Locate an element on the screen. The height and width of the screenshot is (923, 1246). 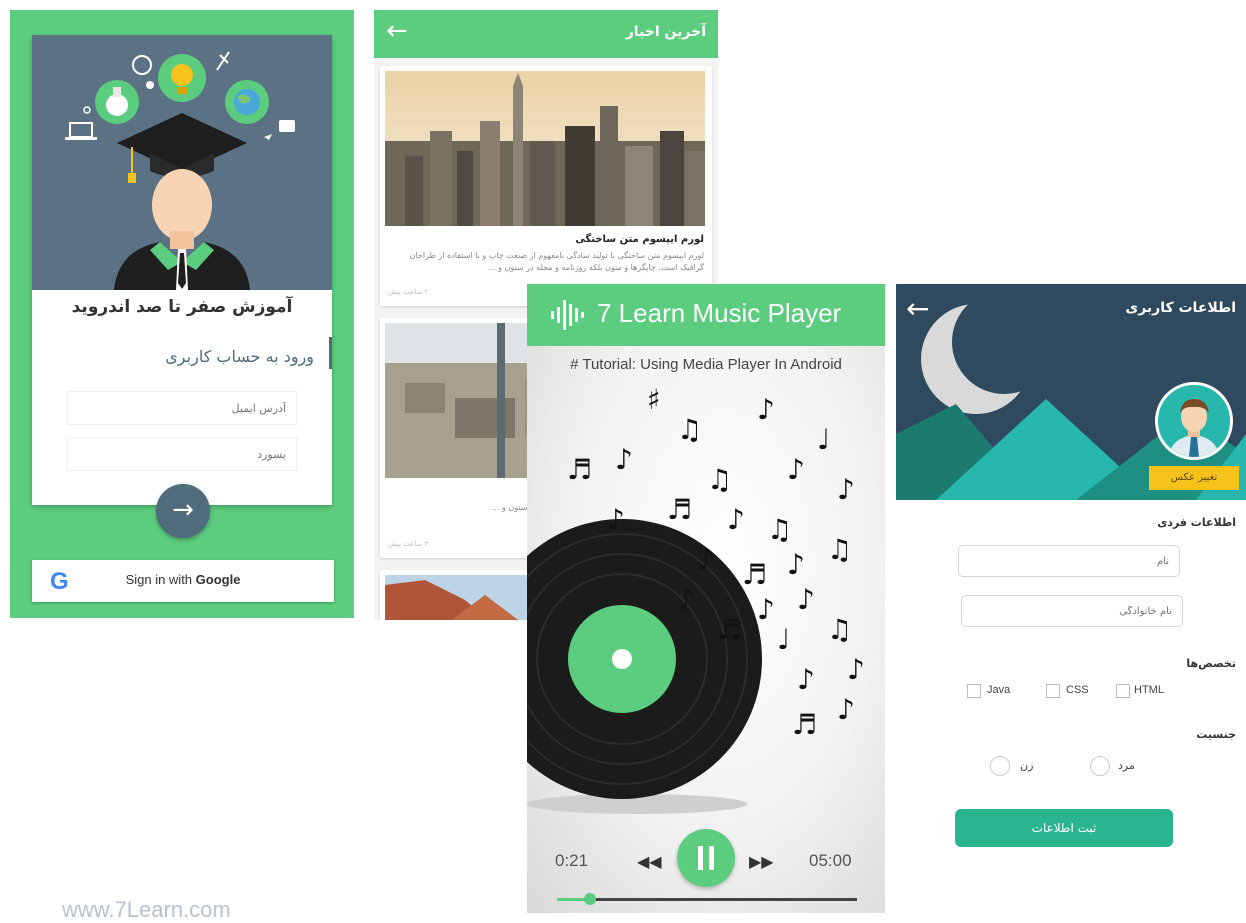
music-app-bar: 7 Learn Music Player is located at coordinates (706, 315).